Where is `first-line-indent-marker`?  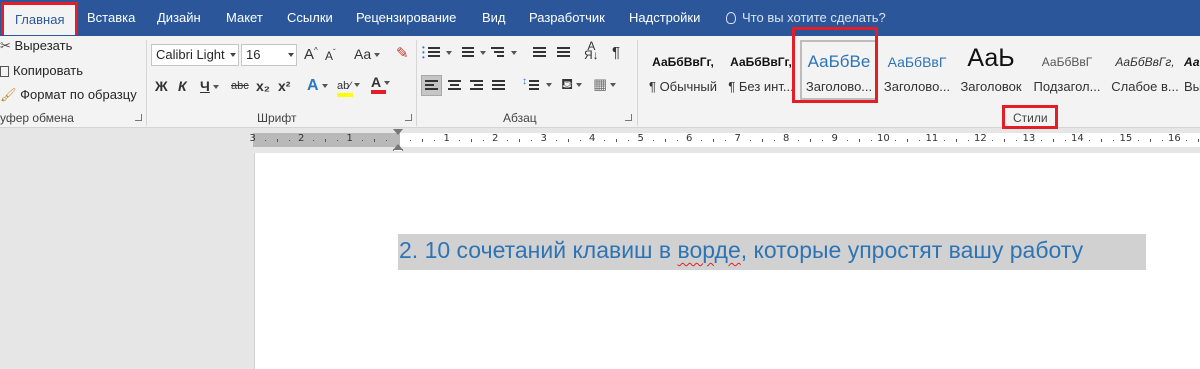 first-line-indent-marker is located at coordinates (398, 132).